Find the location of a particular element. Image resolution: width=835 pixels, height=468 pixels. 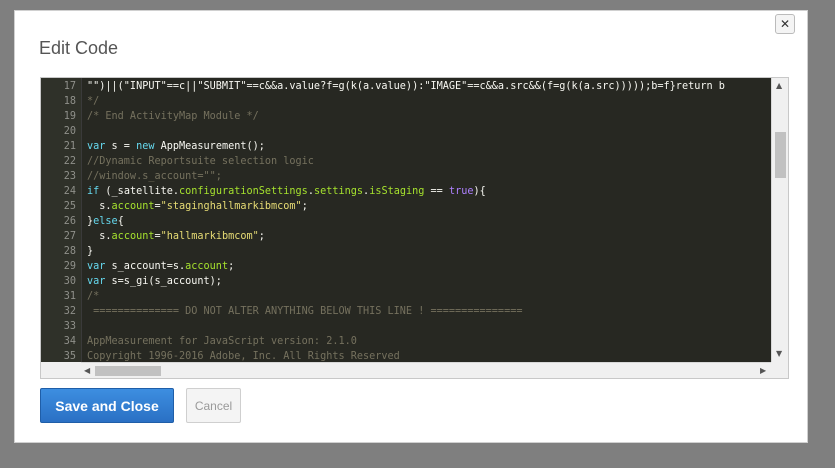

cancel-button: Cancel is located at coordinates (213, 405).